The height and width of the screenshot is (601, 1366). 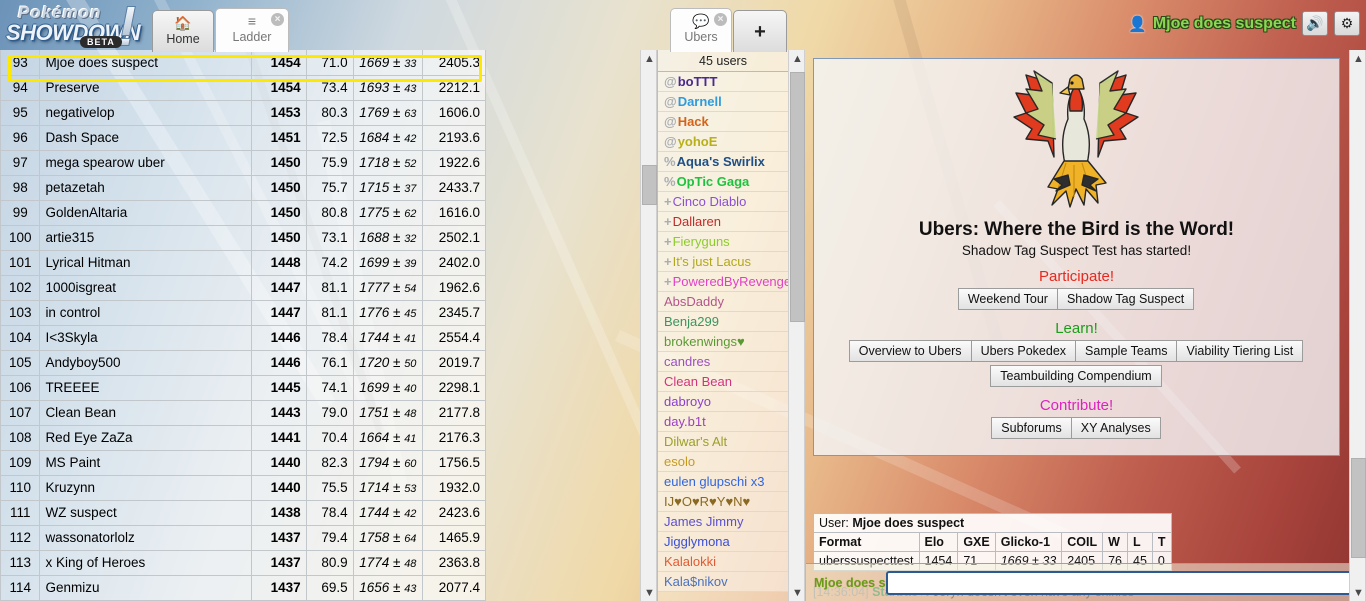 I want to click on list-item: James Jimmy, so click(x=723, y=522).